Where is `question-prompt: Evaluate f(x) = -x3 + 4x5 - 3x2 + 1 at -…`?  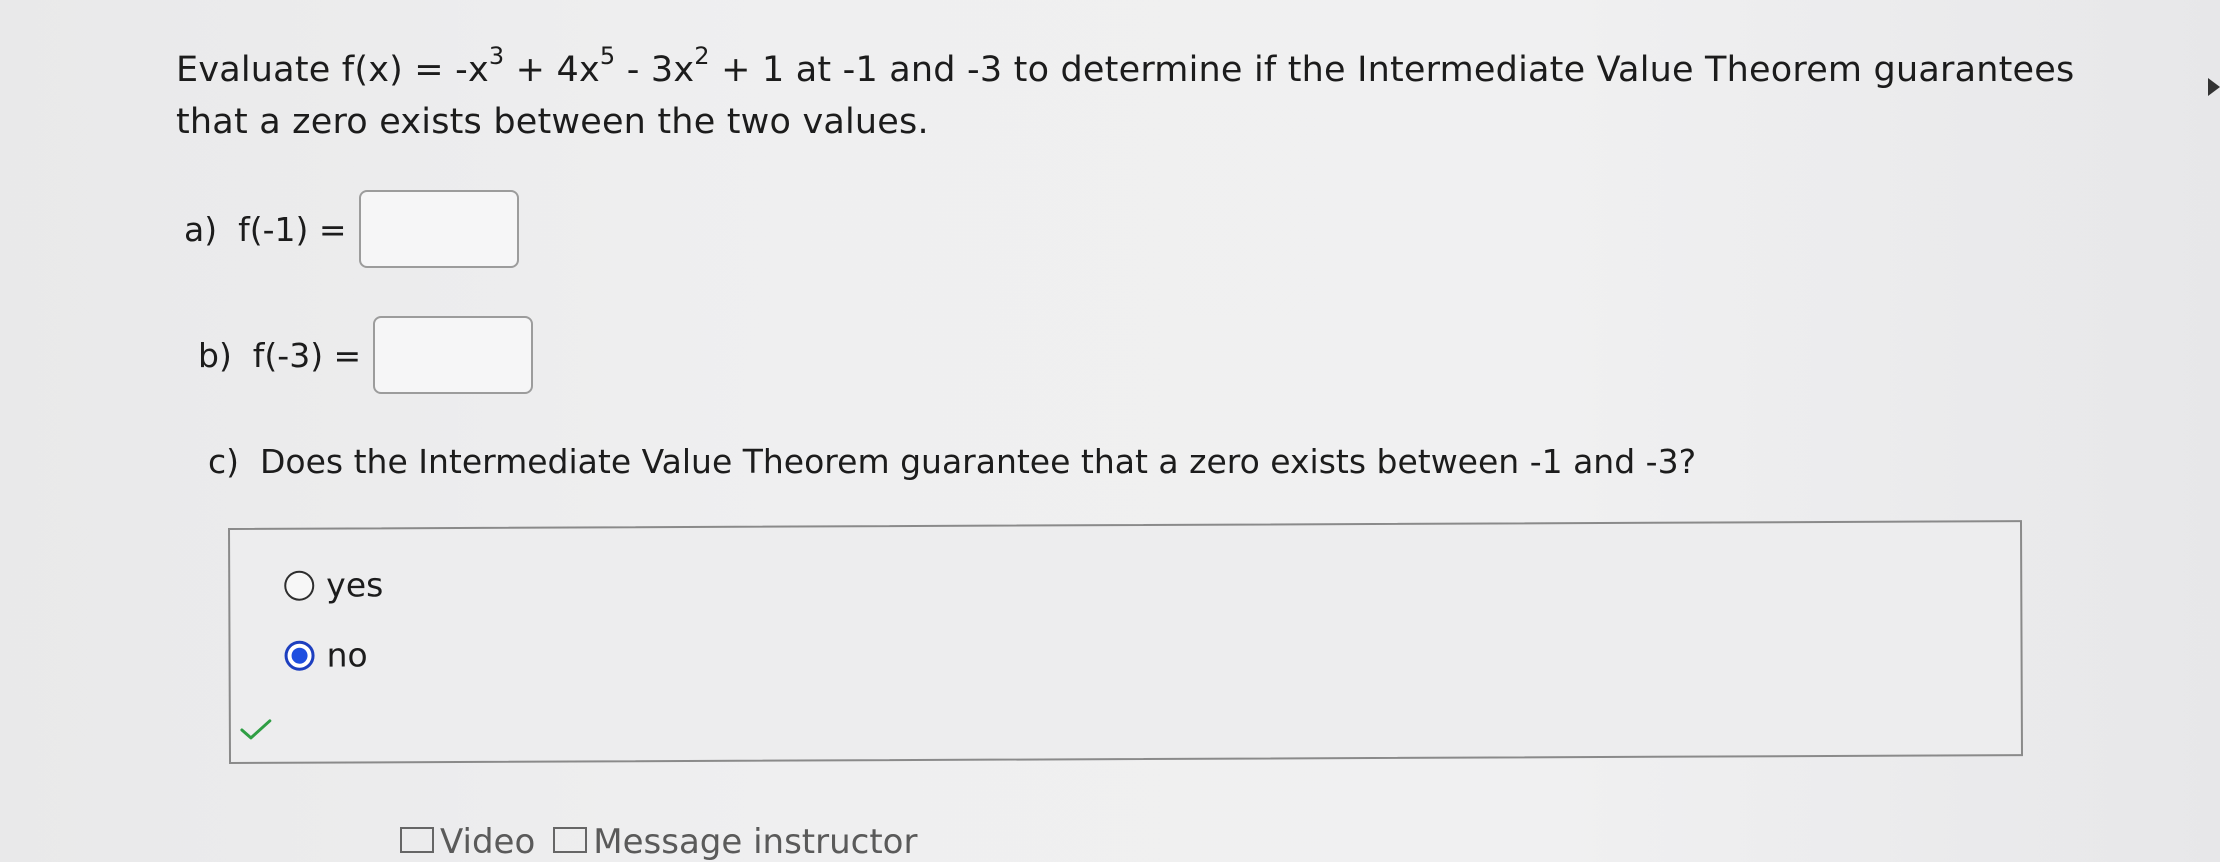 question-prompt: Evaluate f(x) = -x3 + 4x5 - 3x2 + 1 at -… is located at coordinates (1125, 92).